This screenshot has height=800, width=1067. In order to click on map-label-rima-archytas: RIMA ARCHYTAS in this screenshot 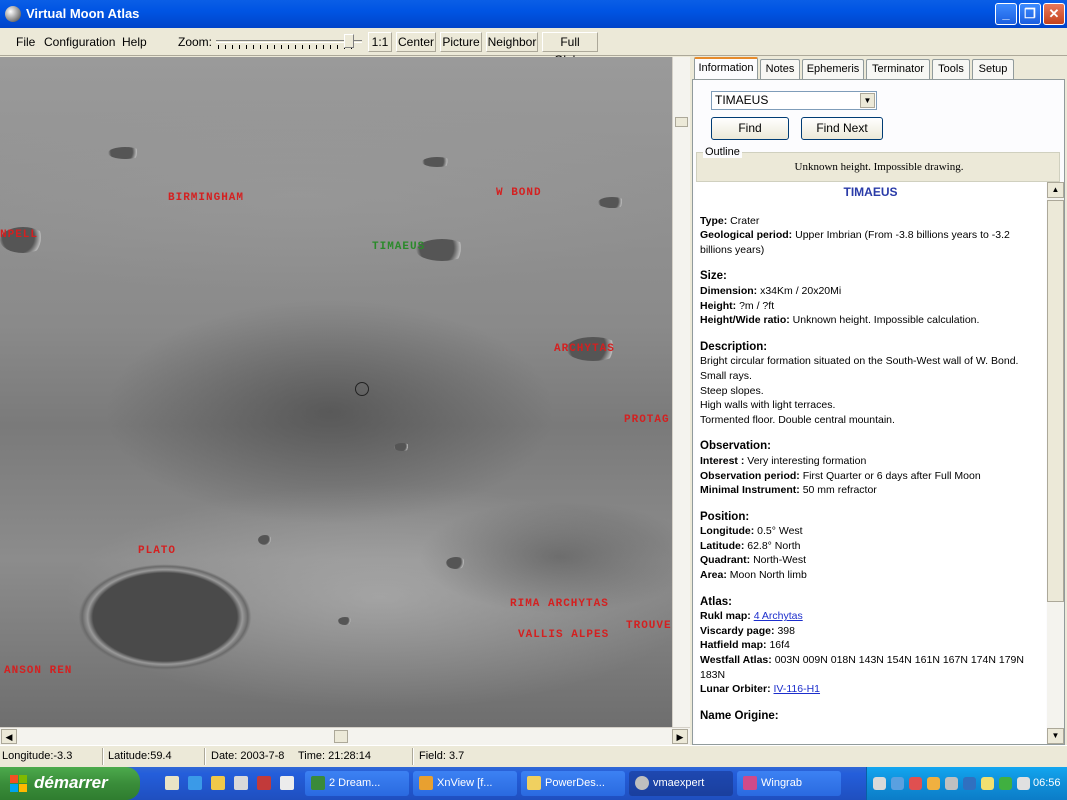, I will do `click(559, 604)`.